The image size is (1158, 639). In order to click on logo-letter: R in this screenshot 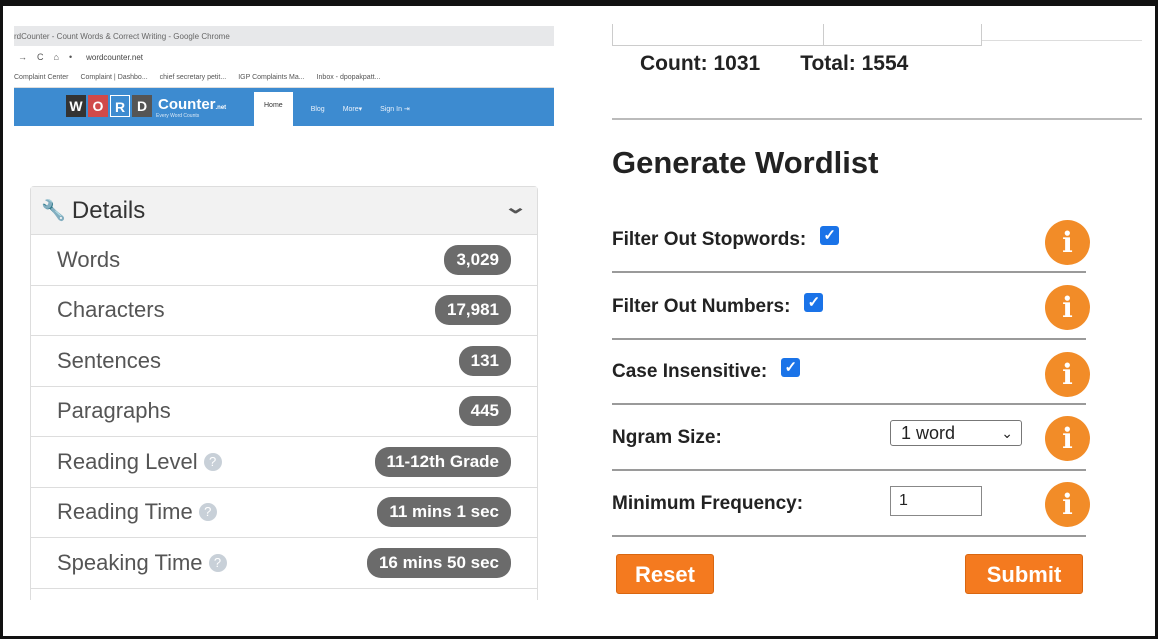, I will do `click(120, 106)`.